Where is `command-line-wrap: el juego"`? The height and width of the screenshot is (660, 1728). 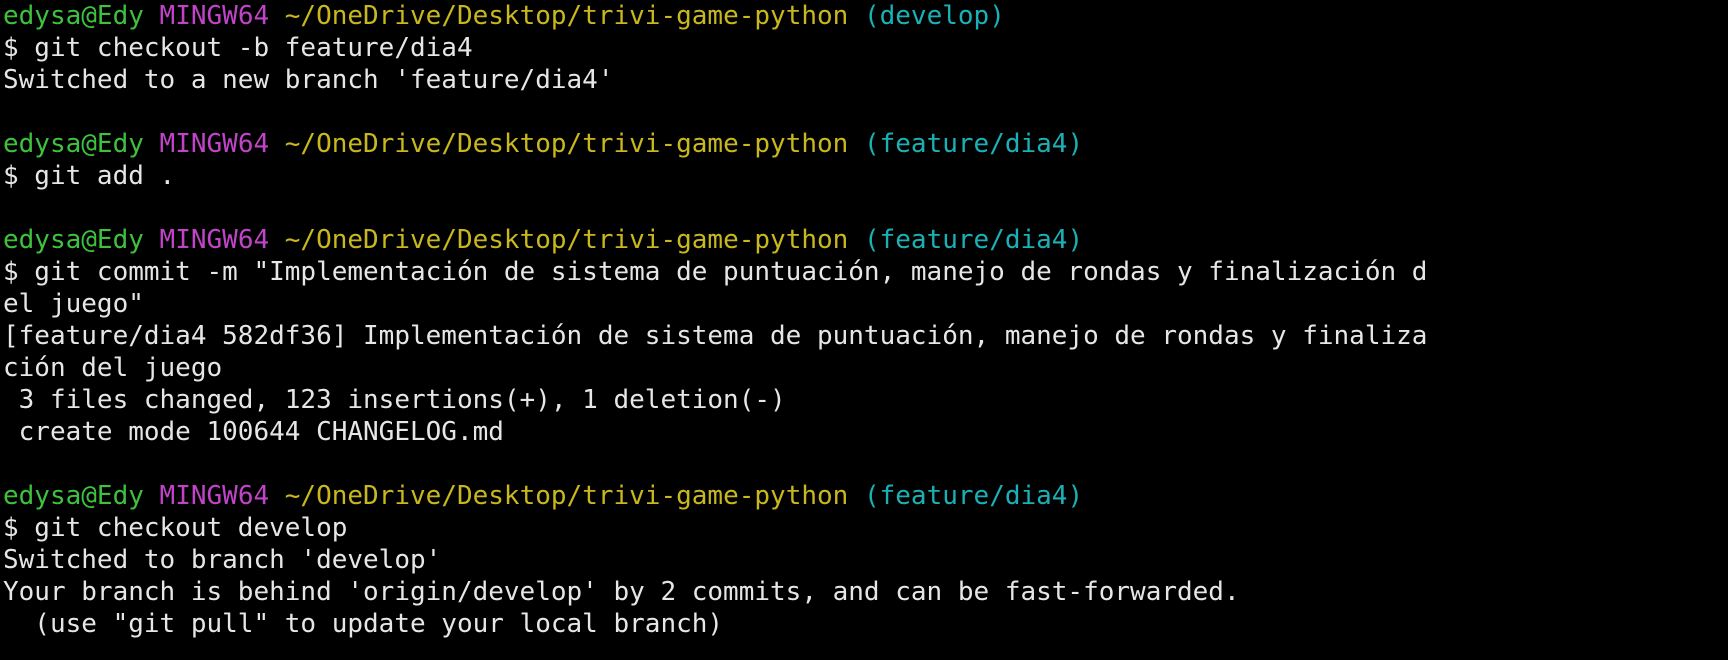
command-line-wrap: el juego" is located at coordinates (73, 304).